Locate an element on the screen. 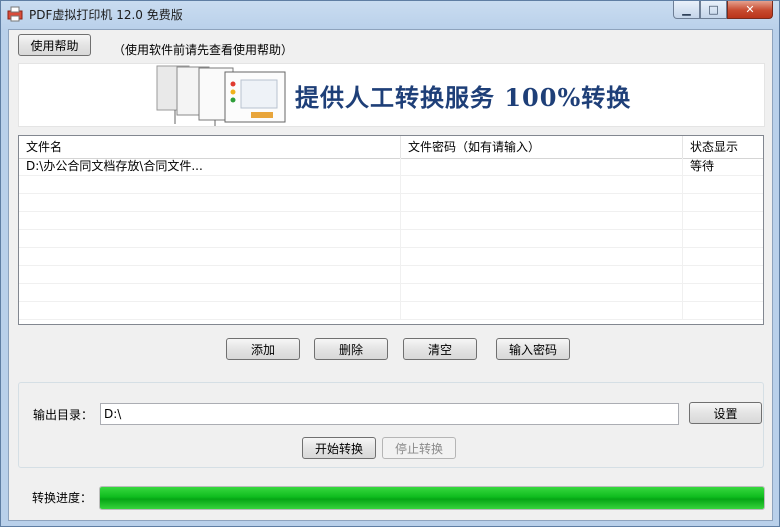 Image resolution: width=780 pixels, height=527 pixels. output-dir-input is located at coordinates (389, 414).